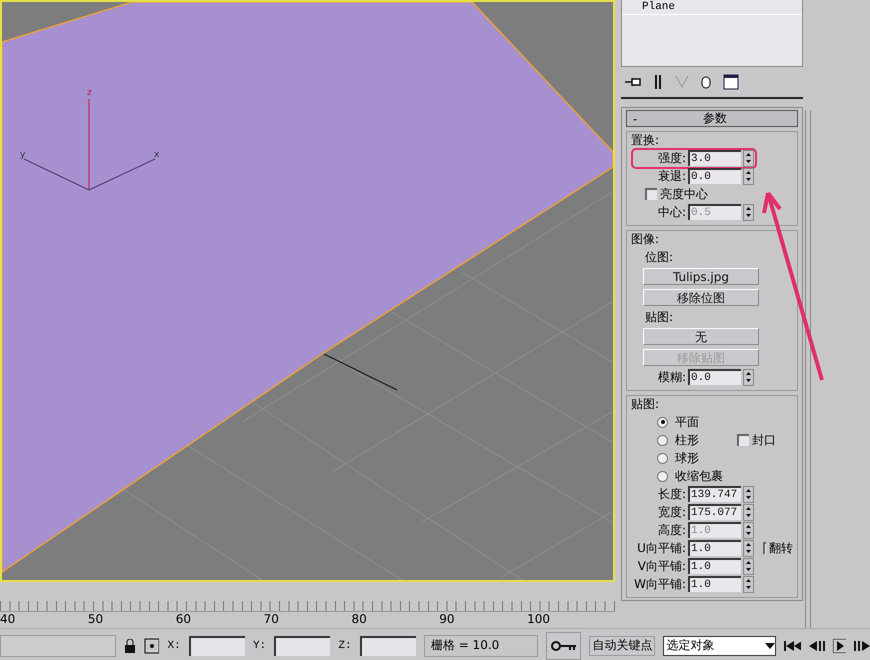  I want to click on ruler-label: 60, so click(184, 620).